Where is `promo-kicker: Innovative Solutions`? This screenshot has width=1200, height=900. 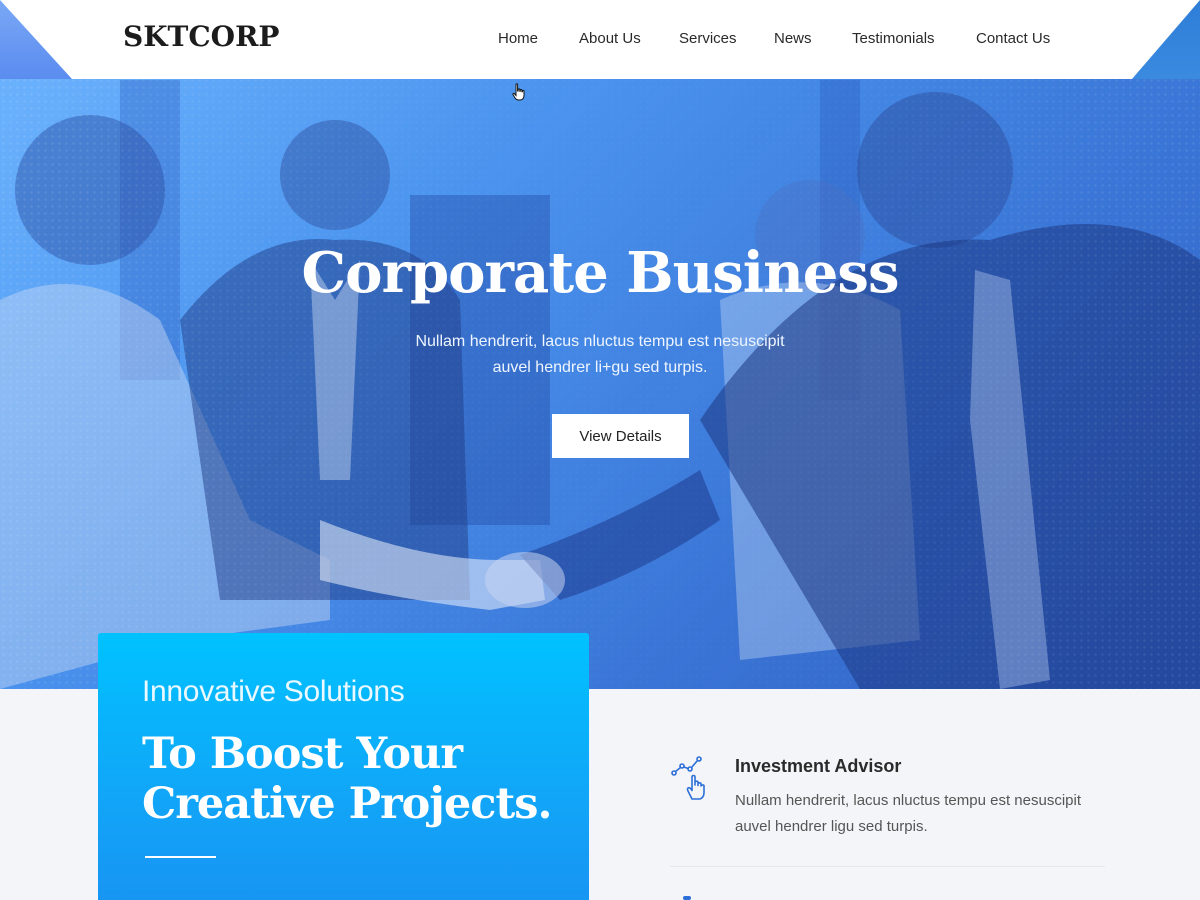
promo-kicker: Innovative Solutions is located at coordinates (273, 691).